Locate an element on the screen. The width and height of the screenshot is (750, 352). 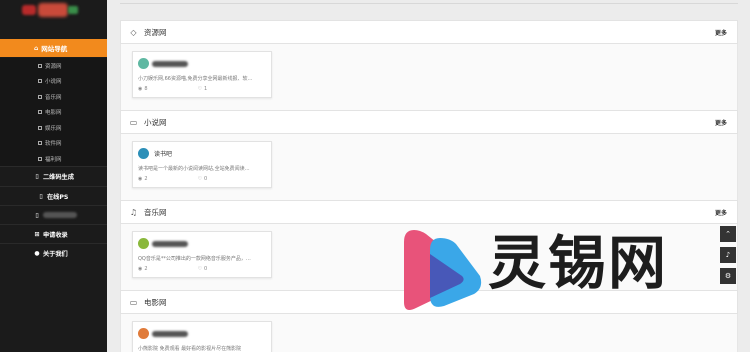
watermark-text: 灵锡网 is located at coordinates (578, 263).